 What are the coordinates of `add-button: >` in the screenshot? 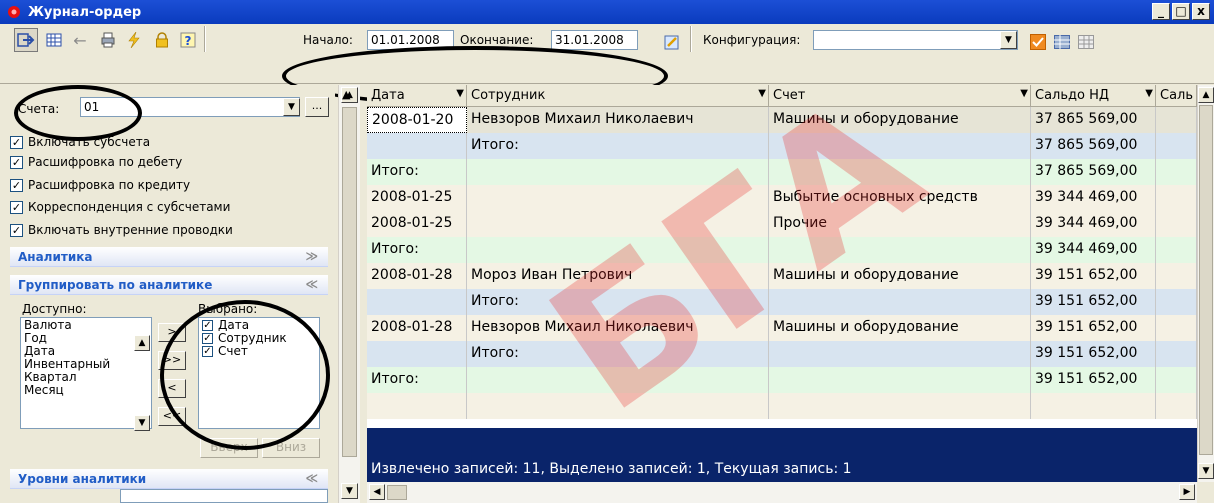 It's located at (172, 332).